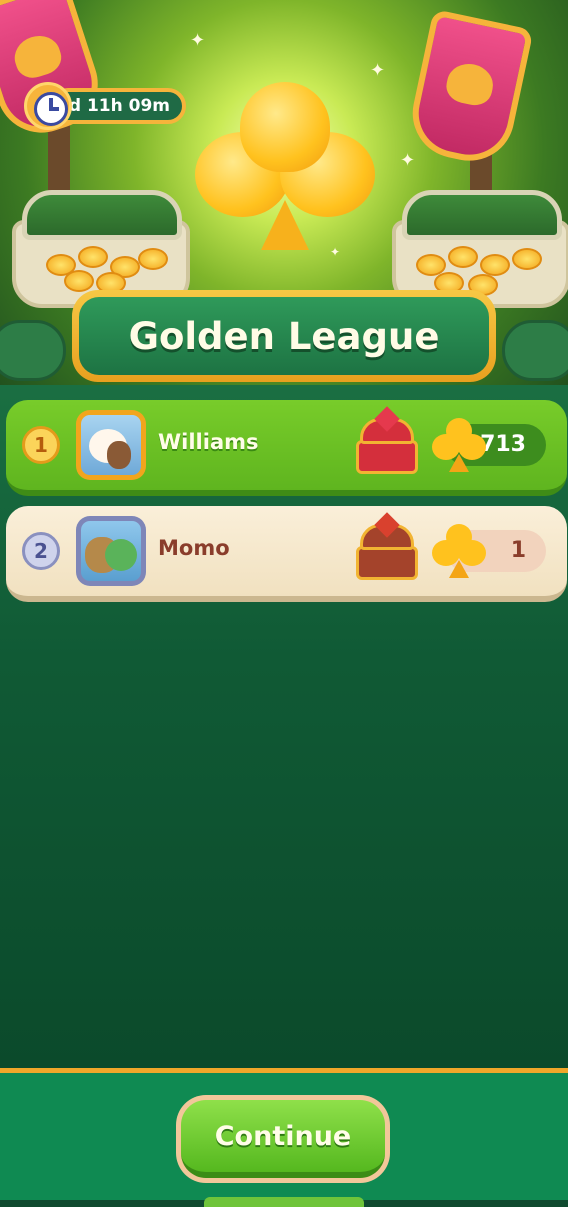 The image size is (568, 1207). Describe the element at coordinates (286, 448) in the screenshot. I see `leaderboard-row: 1 Williams 713` at that location.